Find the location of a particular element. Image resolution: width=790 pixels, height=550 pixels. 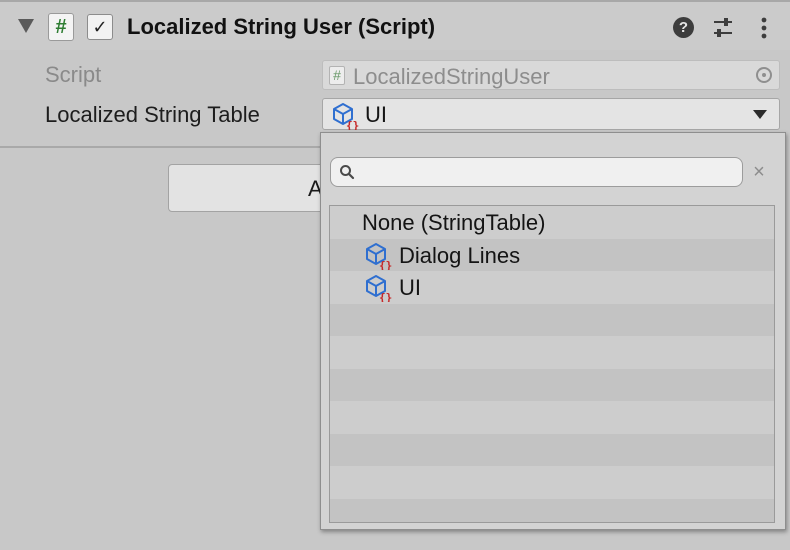

clear-search-icon: × is located at coordinates (759, 172).